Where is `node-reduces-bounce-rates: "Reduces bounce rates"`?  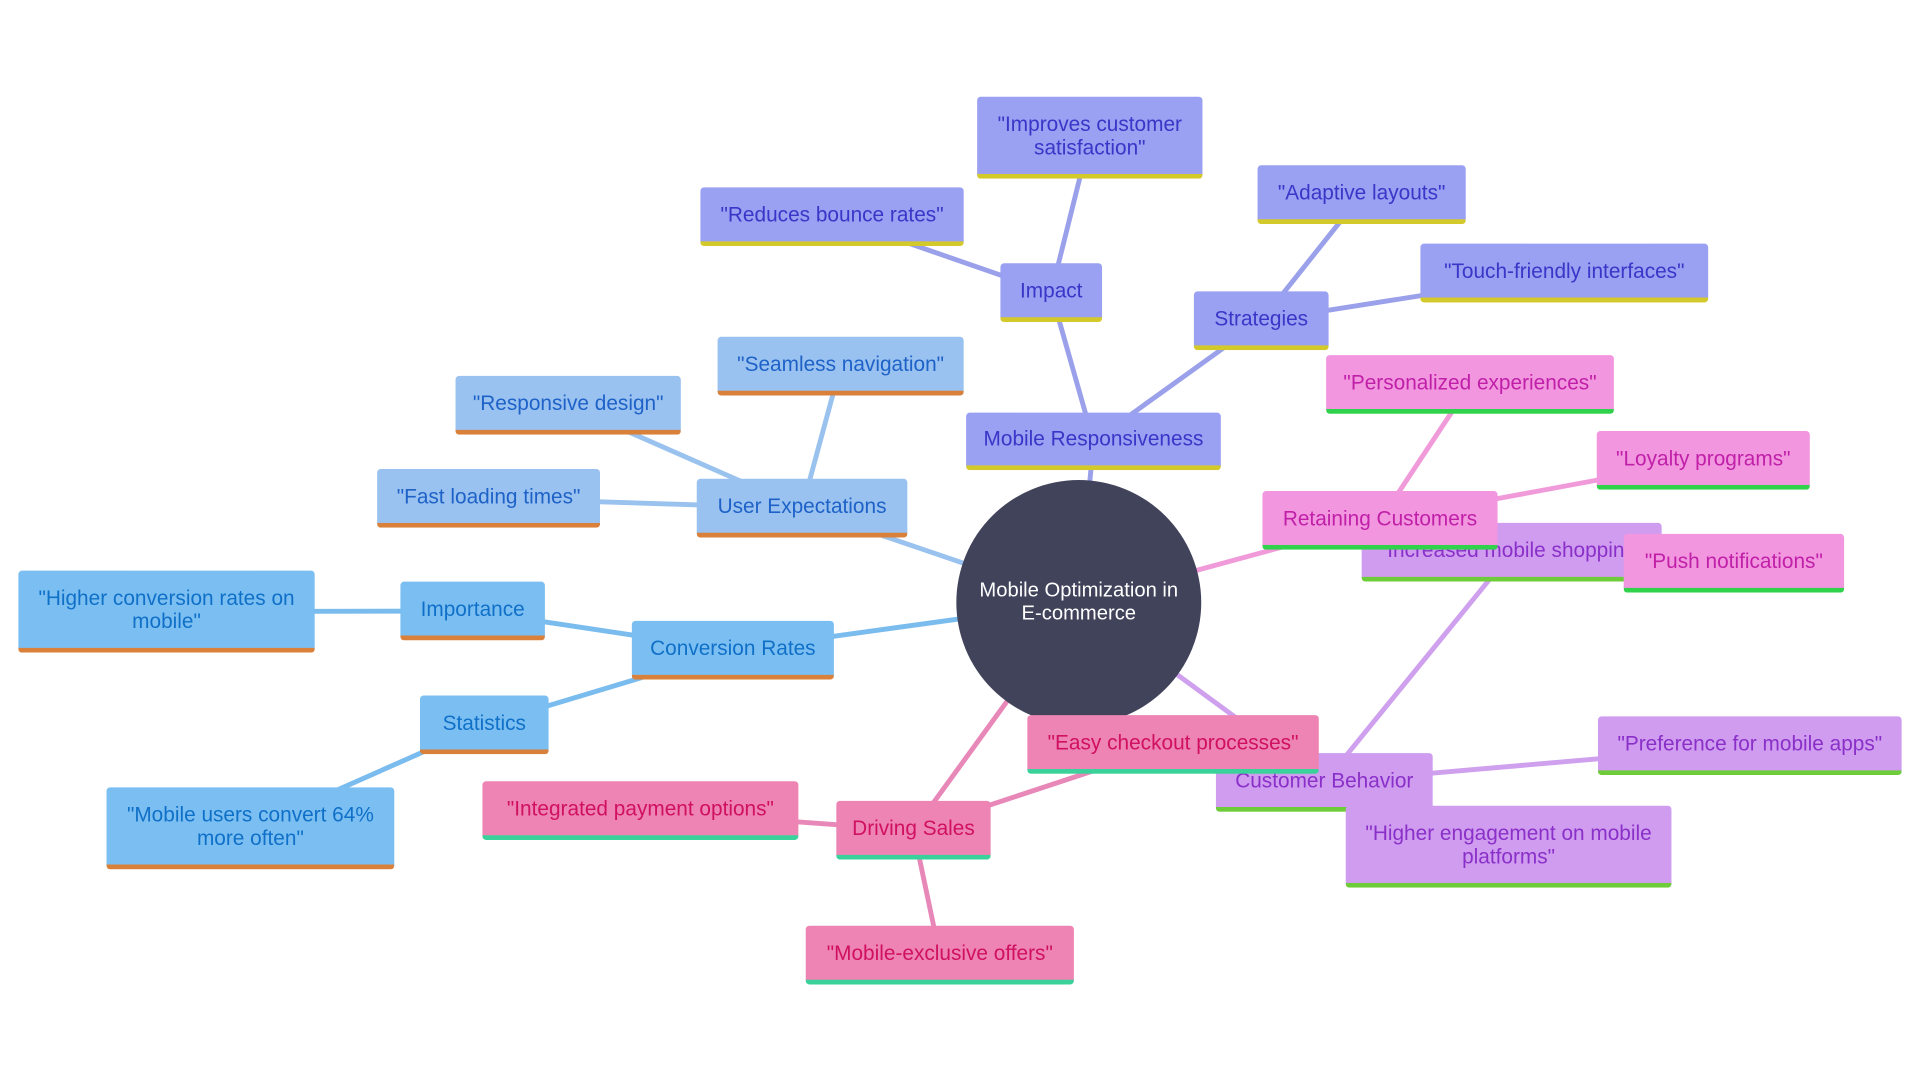
node-reduces-bounce-rates: "Reduces bounce rates" is located at coordinates (832, 217).